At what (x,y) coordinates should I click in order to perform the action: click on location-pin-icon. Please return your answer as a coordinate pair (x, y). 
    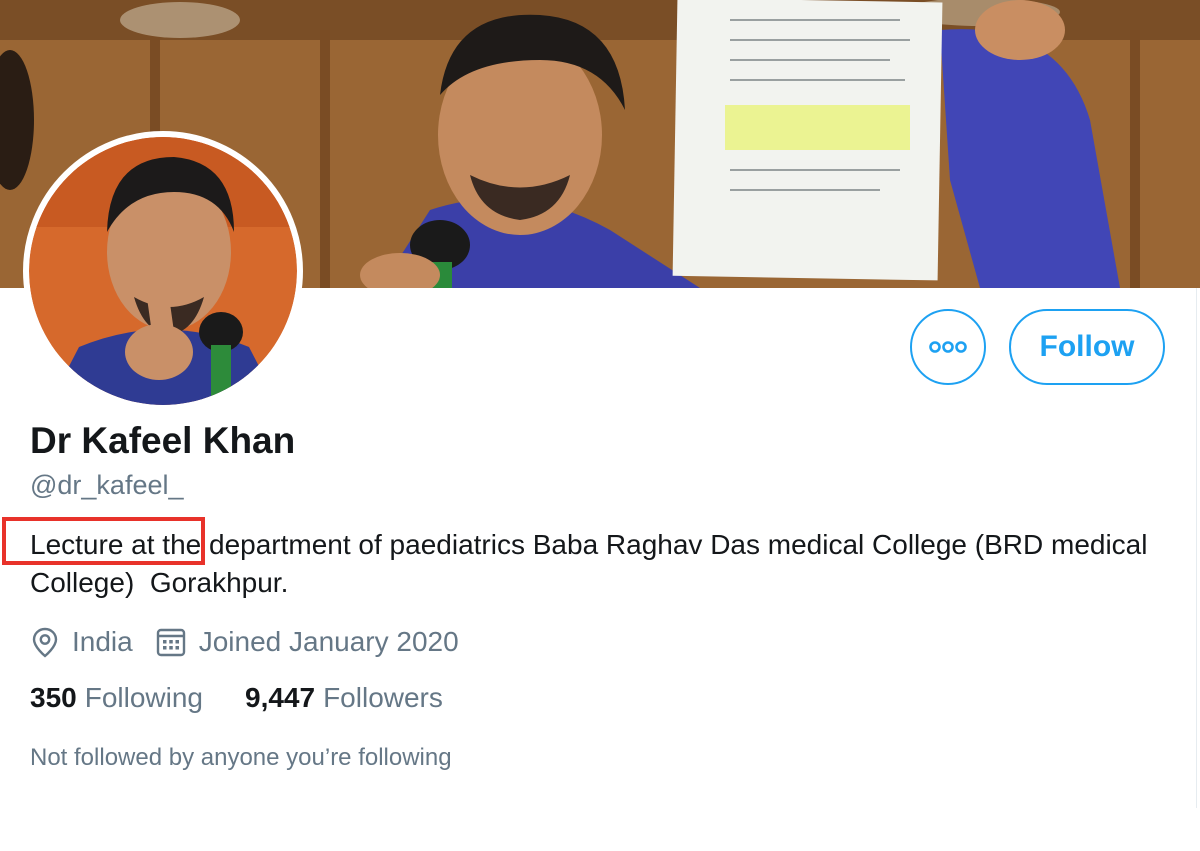
    Looking at the image, I should click on (45, 642).